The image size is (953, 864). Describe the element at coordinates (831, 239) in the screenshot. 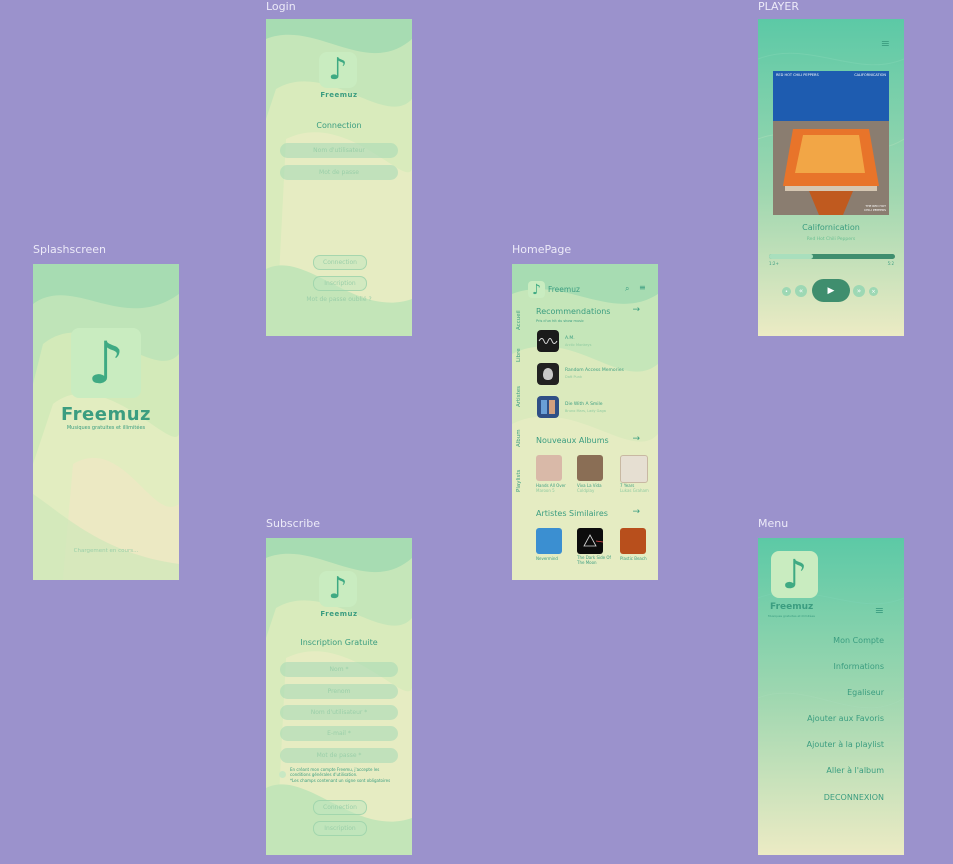

I see `track-artist: Red Hot Chili Peppers` at that location.